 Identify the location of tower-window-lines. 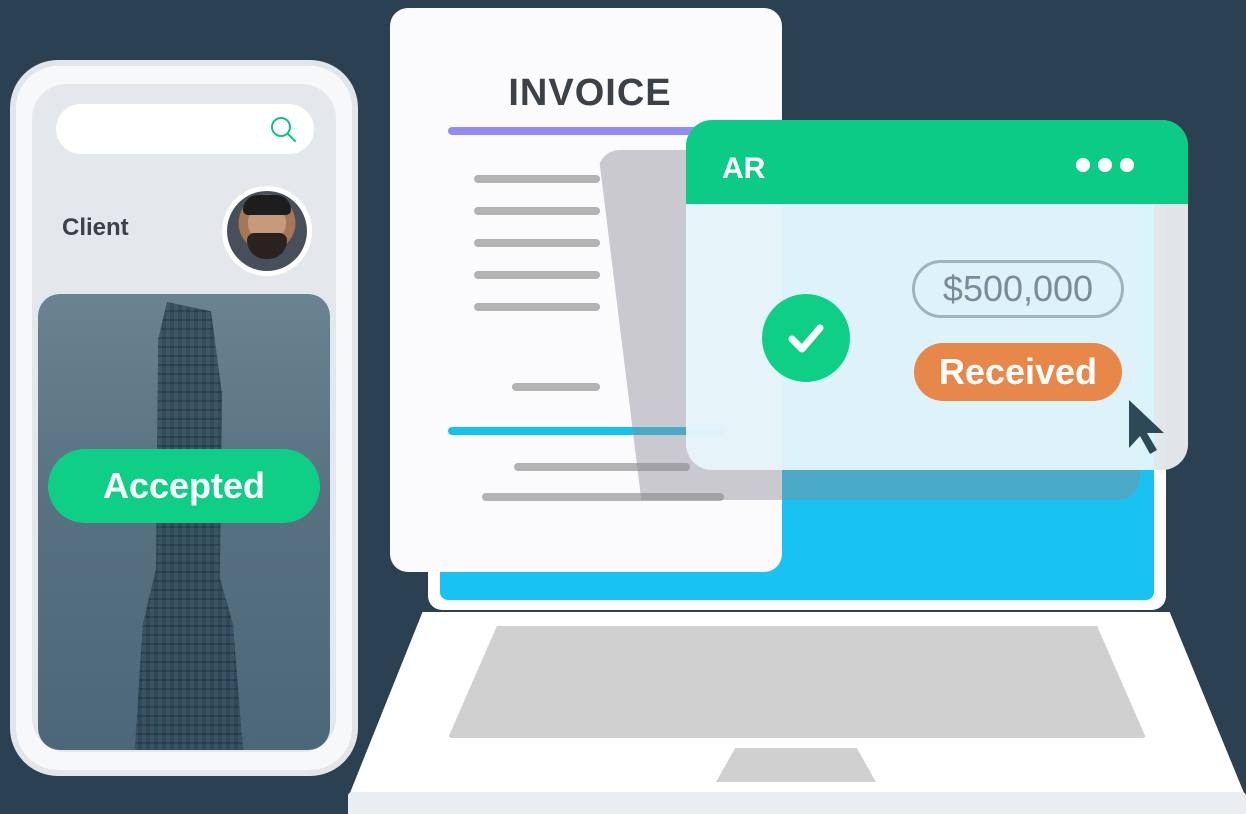
(189, 526).